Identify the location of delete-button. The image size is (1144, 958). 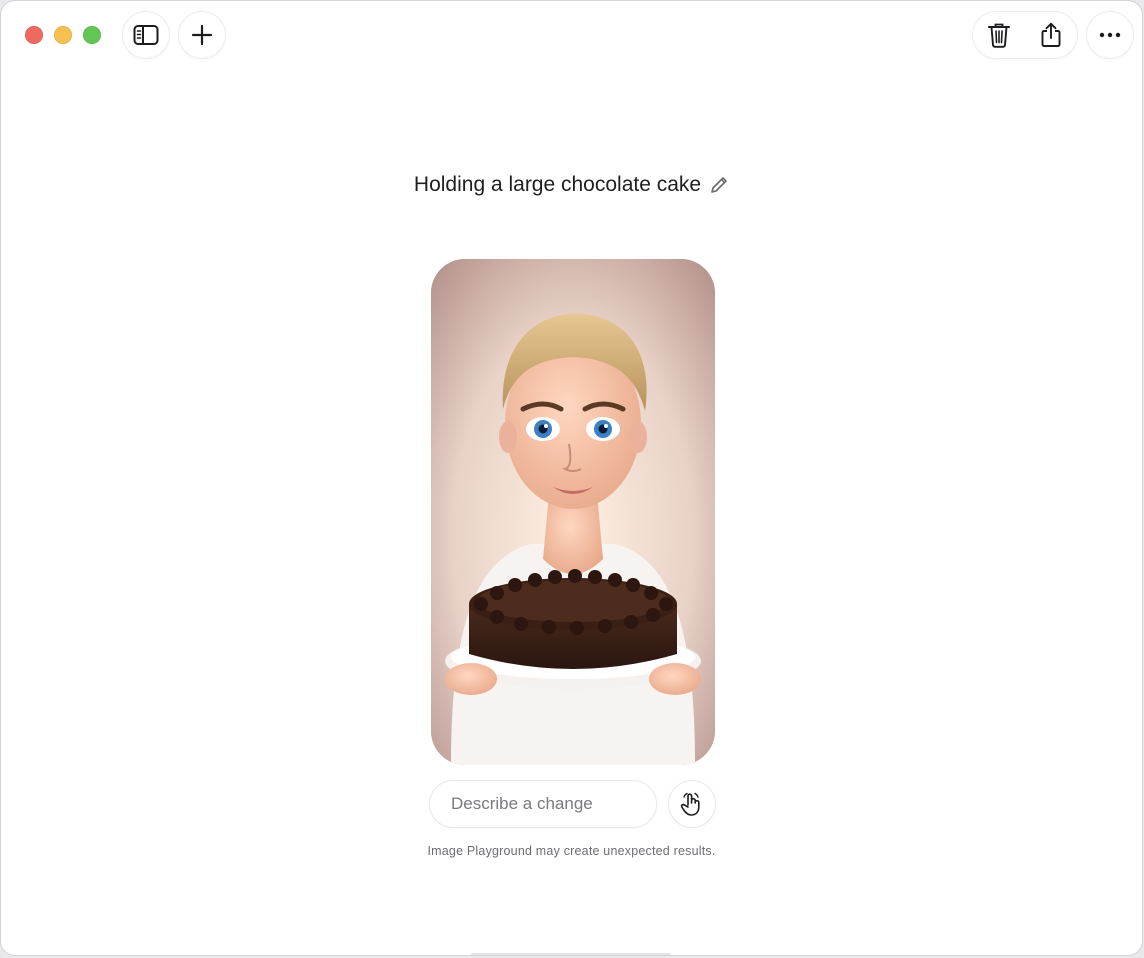
(999, 35).